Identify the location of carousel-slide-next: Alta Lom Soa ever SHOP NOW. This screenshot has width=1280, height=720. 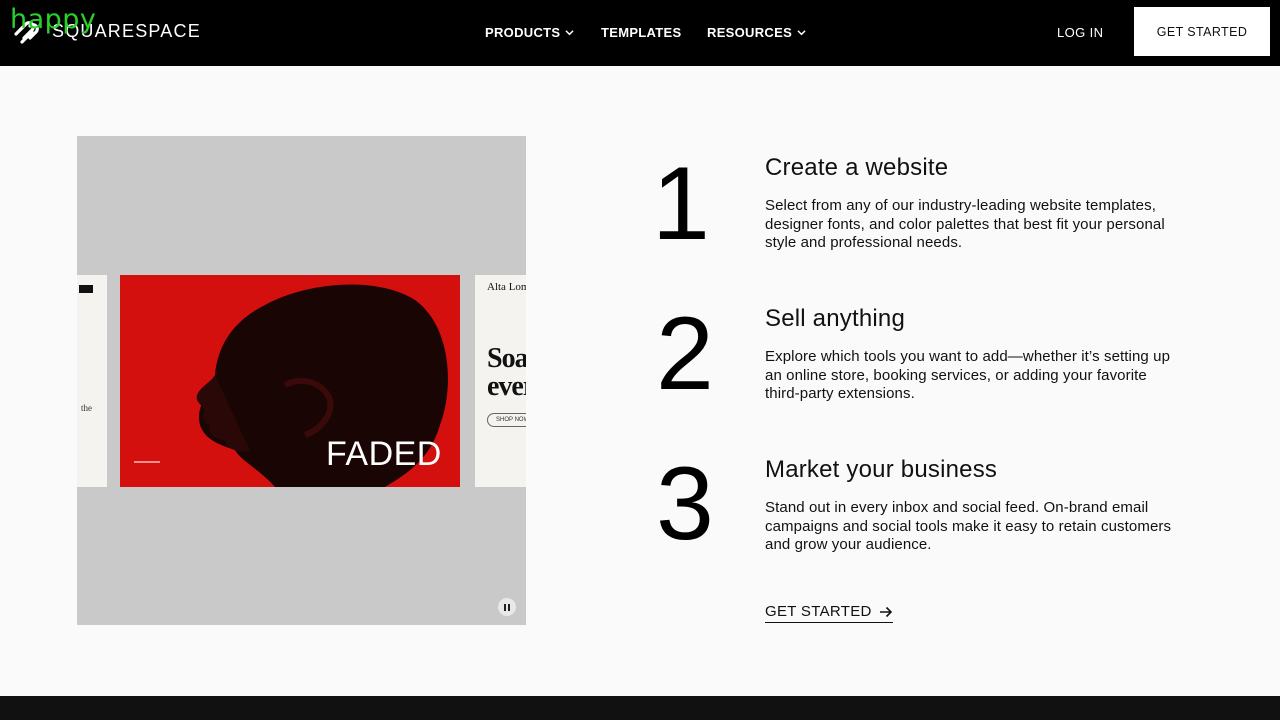
(500, 381).